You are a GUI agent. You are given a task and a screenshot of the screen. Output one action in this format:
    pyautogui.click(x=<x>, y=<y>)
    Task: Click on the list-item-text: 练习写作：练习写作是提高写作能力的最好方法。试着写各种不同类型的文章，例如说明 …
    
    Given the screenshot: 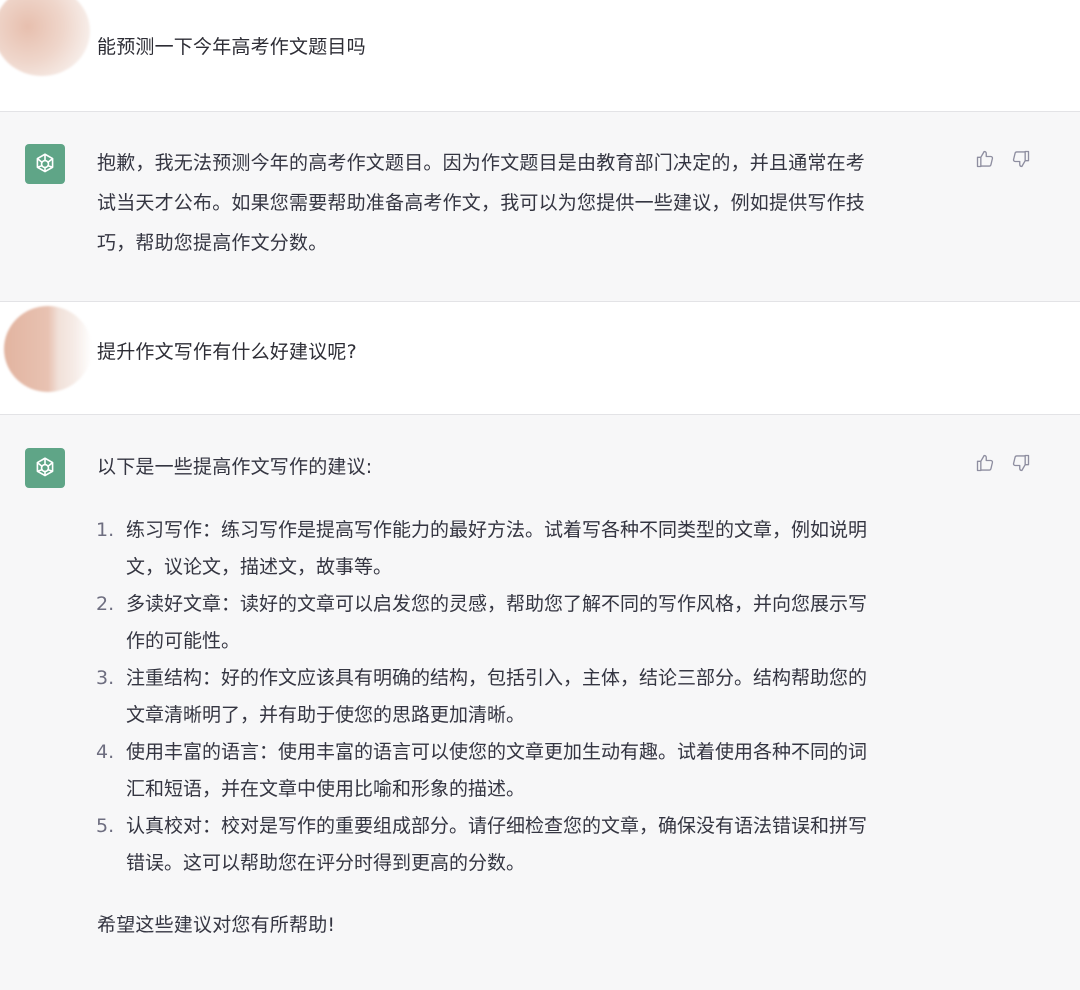 What is the action you would take?
    pyautogui.click(x=541, y=549)
    